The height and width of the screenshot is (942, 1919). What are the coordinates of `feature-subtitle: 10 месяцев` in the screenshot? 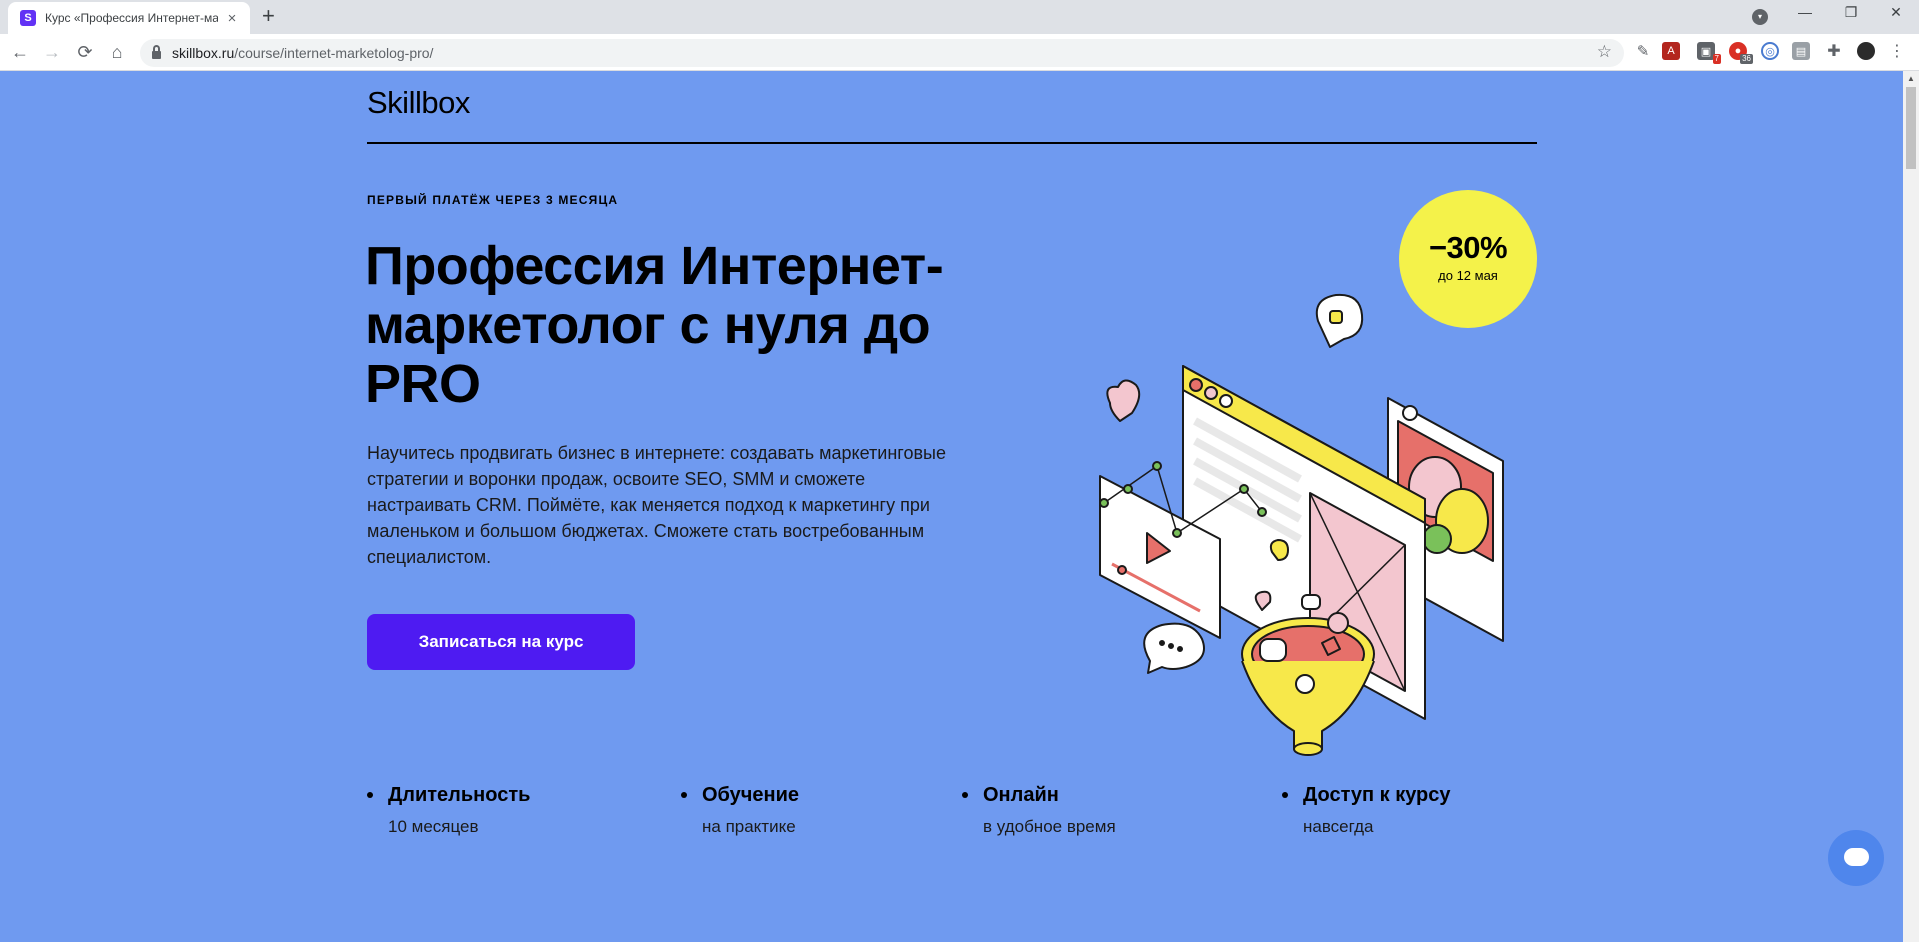 It's located at (433, 826).